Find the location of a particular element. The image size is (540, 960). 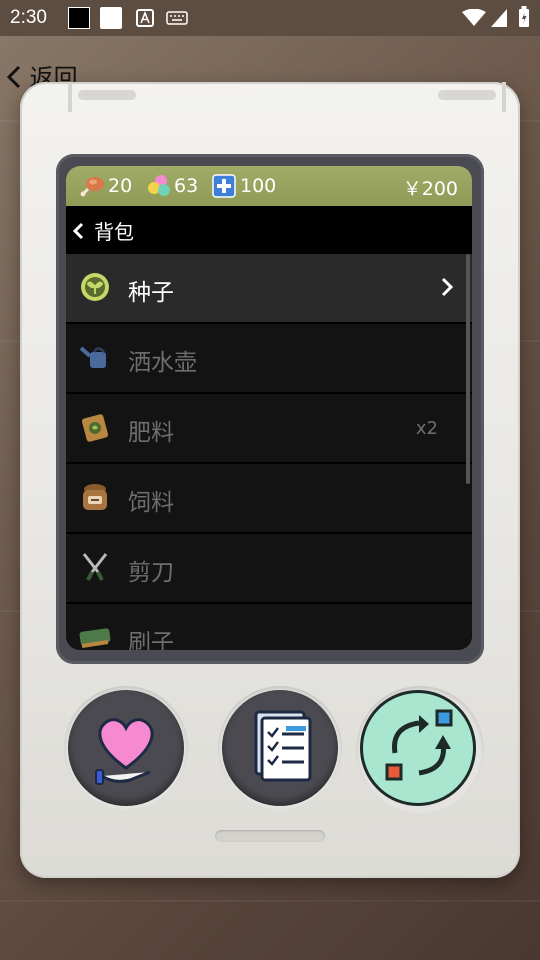

list-item-feed: 饲料 is located at coordinates (269, 498).